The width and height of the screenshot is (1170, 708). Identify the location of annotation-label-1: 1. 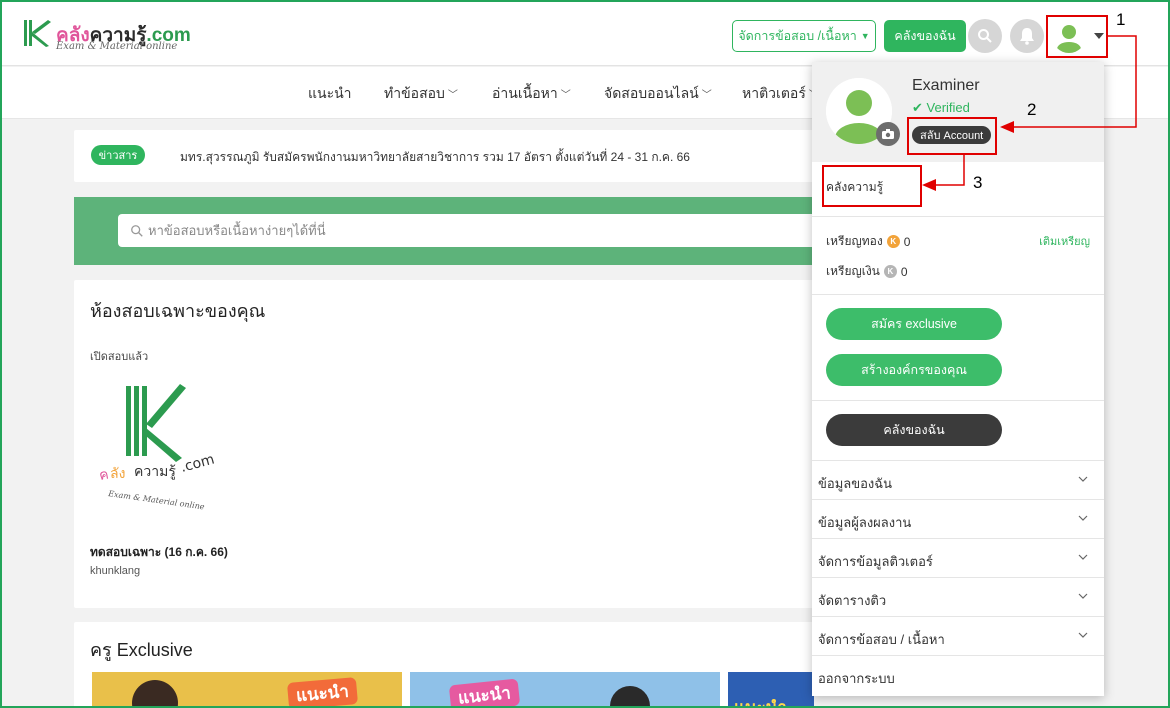
(1121, 19).